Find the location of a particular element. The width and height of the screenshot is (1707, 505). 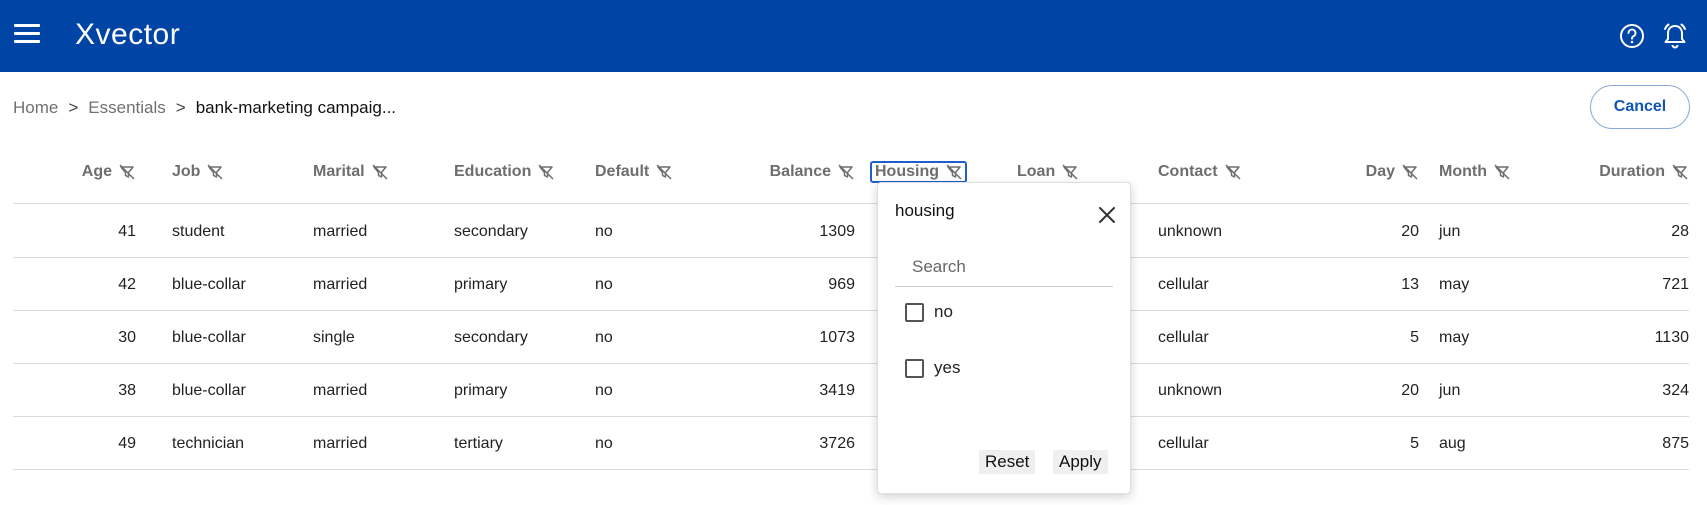

column-header-label: Default is located at coordinates (622, 171).